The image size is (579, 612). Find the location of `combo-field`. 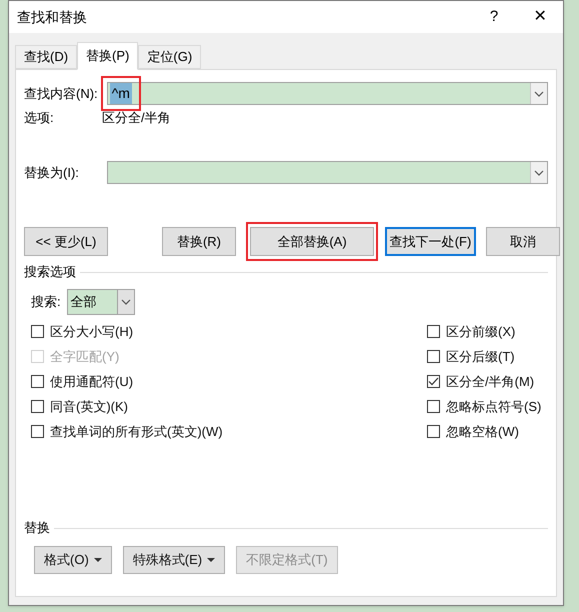

combo-field is located at coordinates (327, 172).